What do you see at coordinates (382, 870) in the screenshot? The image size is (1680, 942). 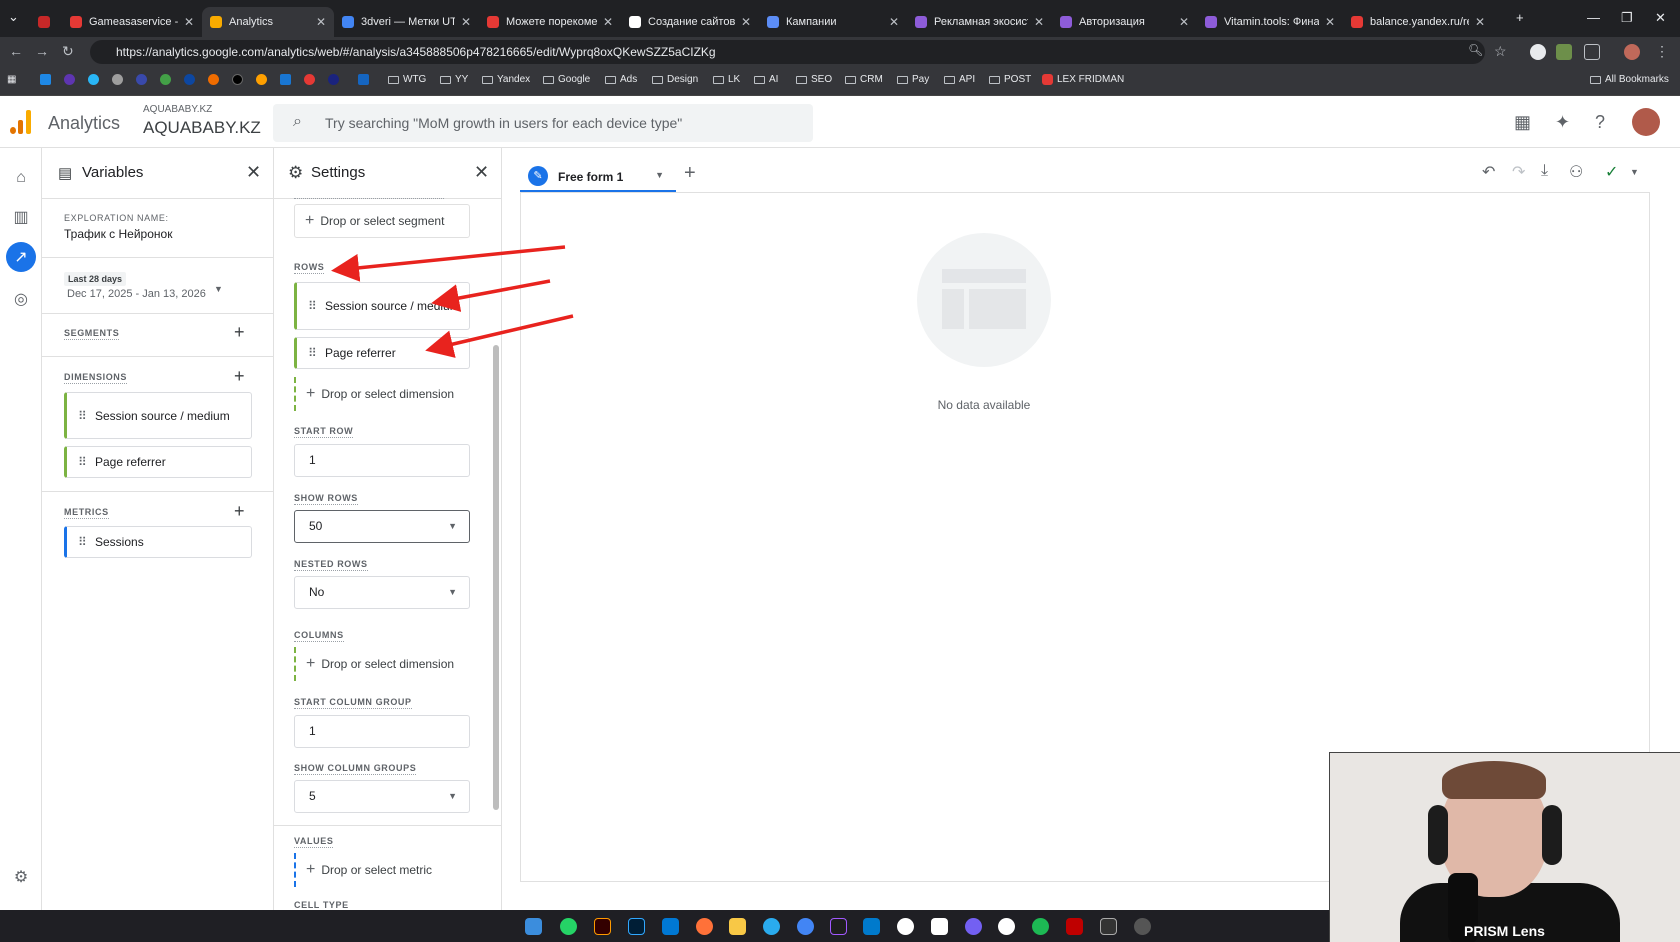 I see `metric-drop-zone: + Drop or select metric` at bounding box center [382, 870].